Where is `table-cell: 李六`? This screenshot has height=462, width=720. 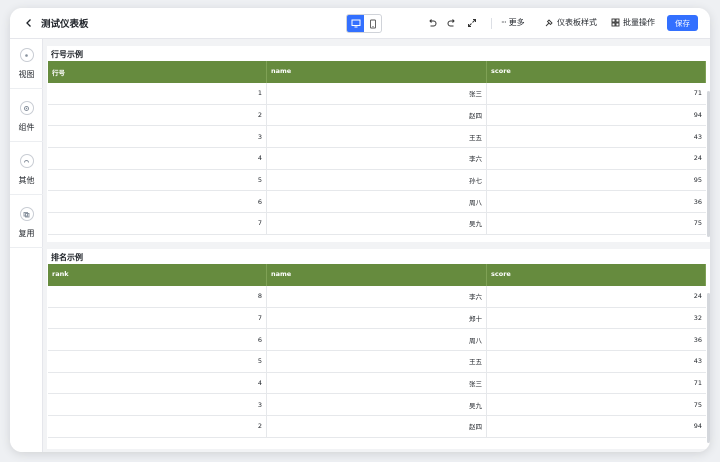 table-cell: 李六 is located at coordinates (377, 296).